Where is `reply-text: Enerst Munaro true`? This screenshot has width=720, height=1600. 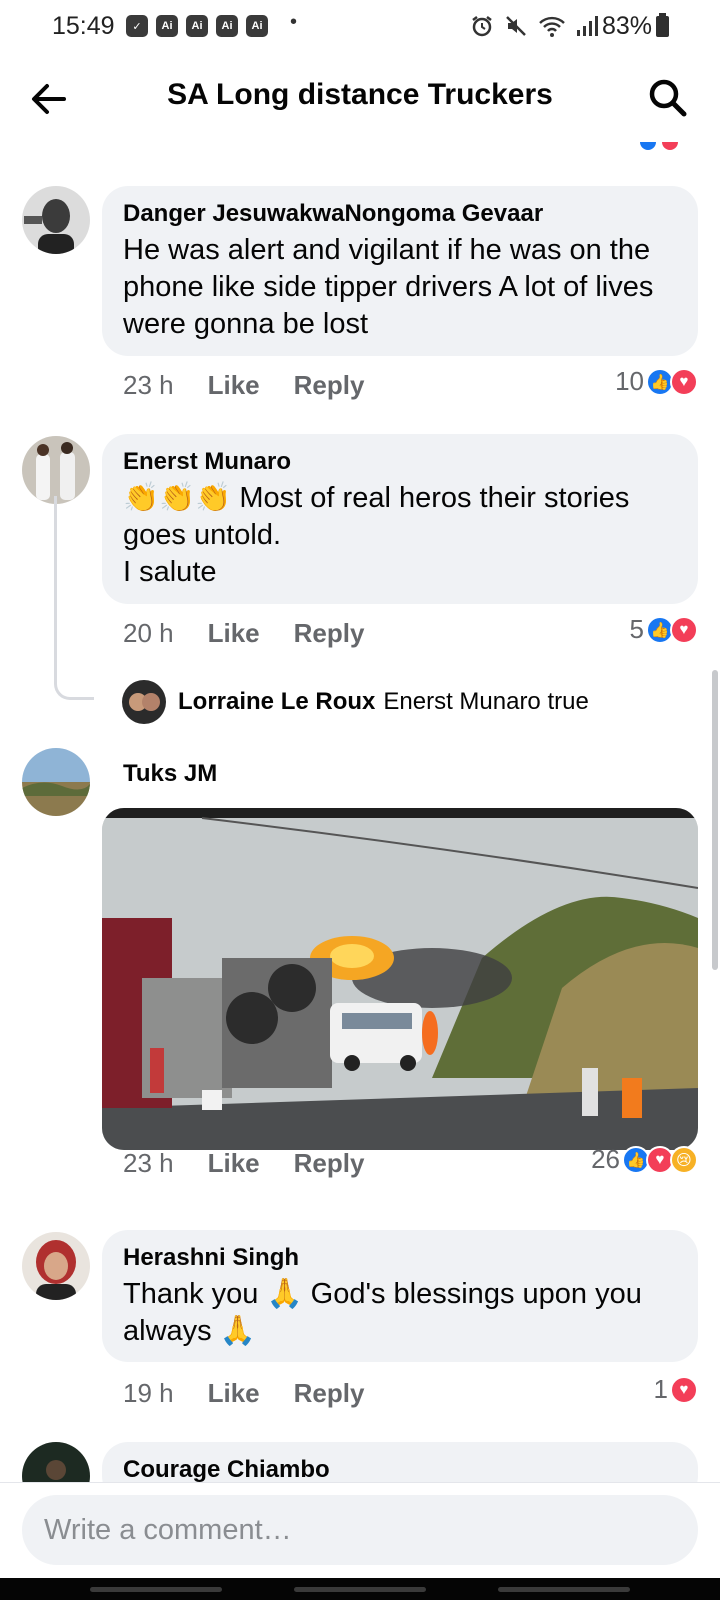
reply-text: Enerst Munaro true is located at coordinates (486, 701).